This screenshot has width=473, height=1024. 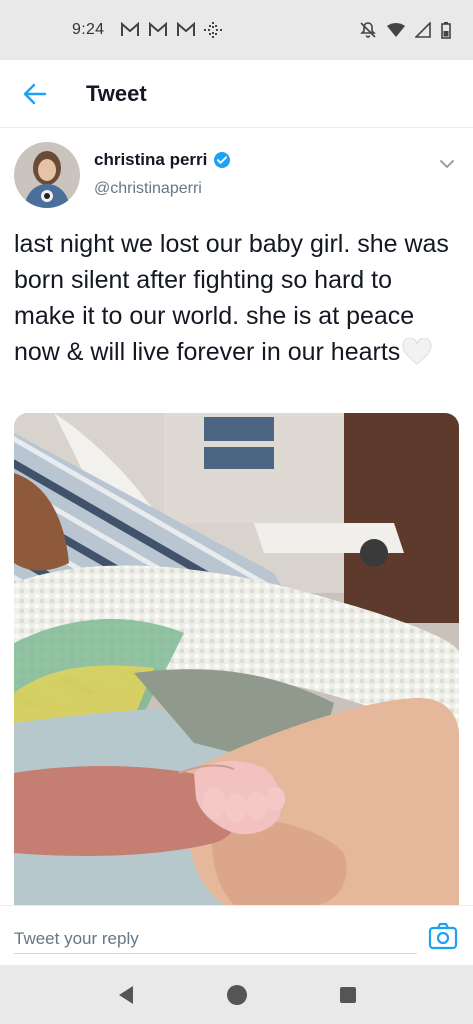 What do you see at coordinates (423, 30) in the screenshot?
I see `signal-icon` at bounding box center [423, 30].